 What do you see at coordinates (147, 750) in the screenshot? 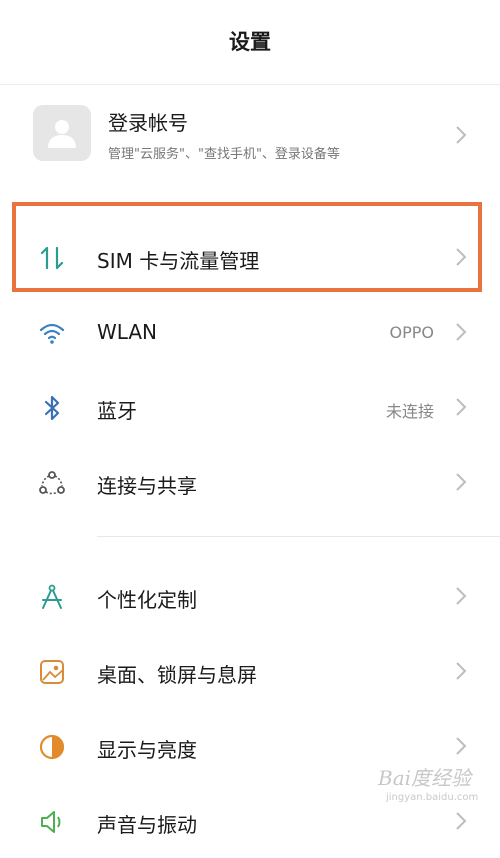
I see `settings-item-label: 显示与亮度` at bounding box center [147, 750].